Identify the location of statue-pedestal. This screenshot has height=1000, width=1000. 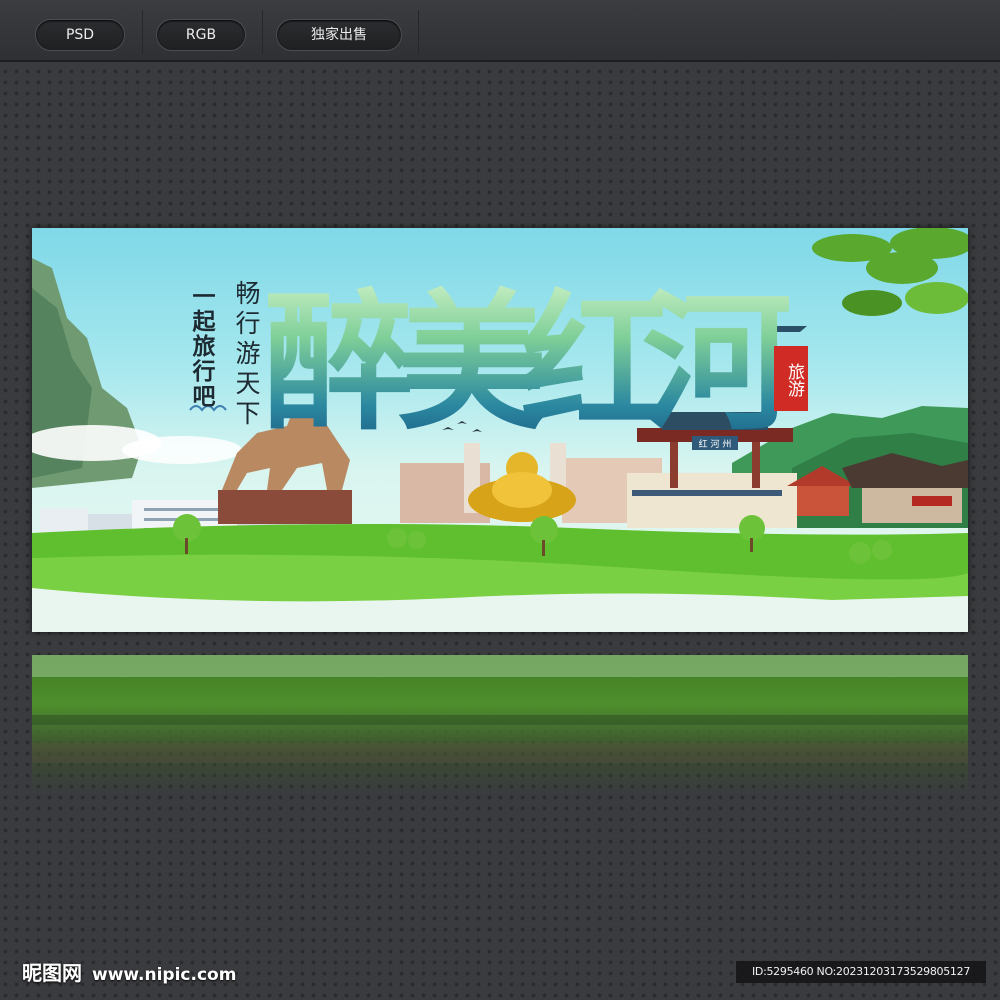
(285, 507).